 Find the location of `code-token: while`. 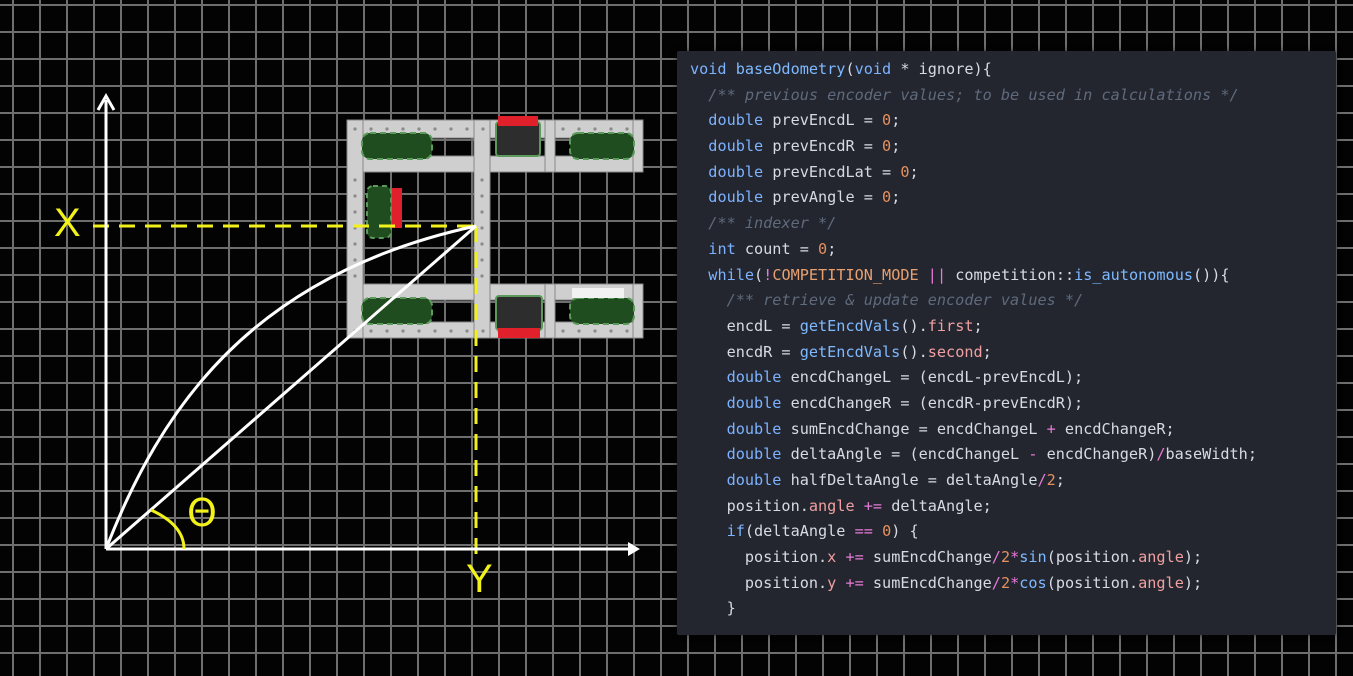

code-token: while is located at coordinates (731, 274).